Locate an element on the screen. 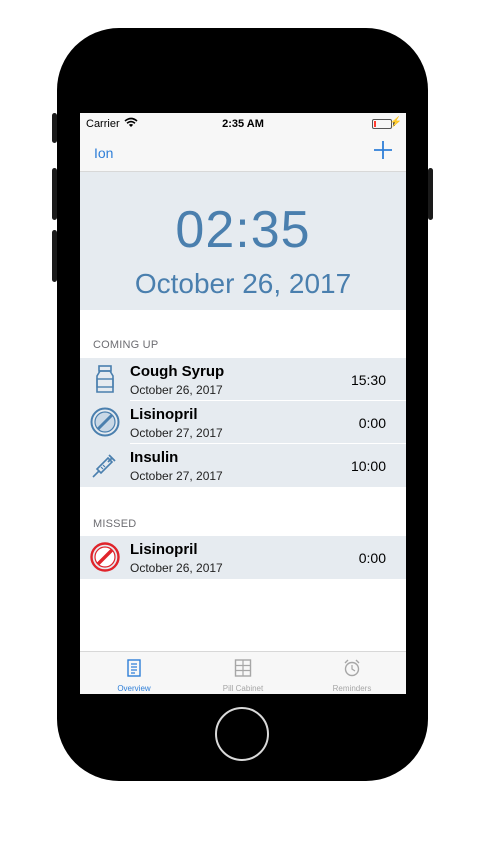  tab-bar: Overview Pill Cabinet Reminders is located at coordinates (243, 672).